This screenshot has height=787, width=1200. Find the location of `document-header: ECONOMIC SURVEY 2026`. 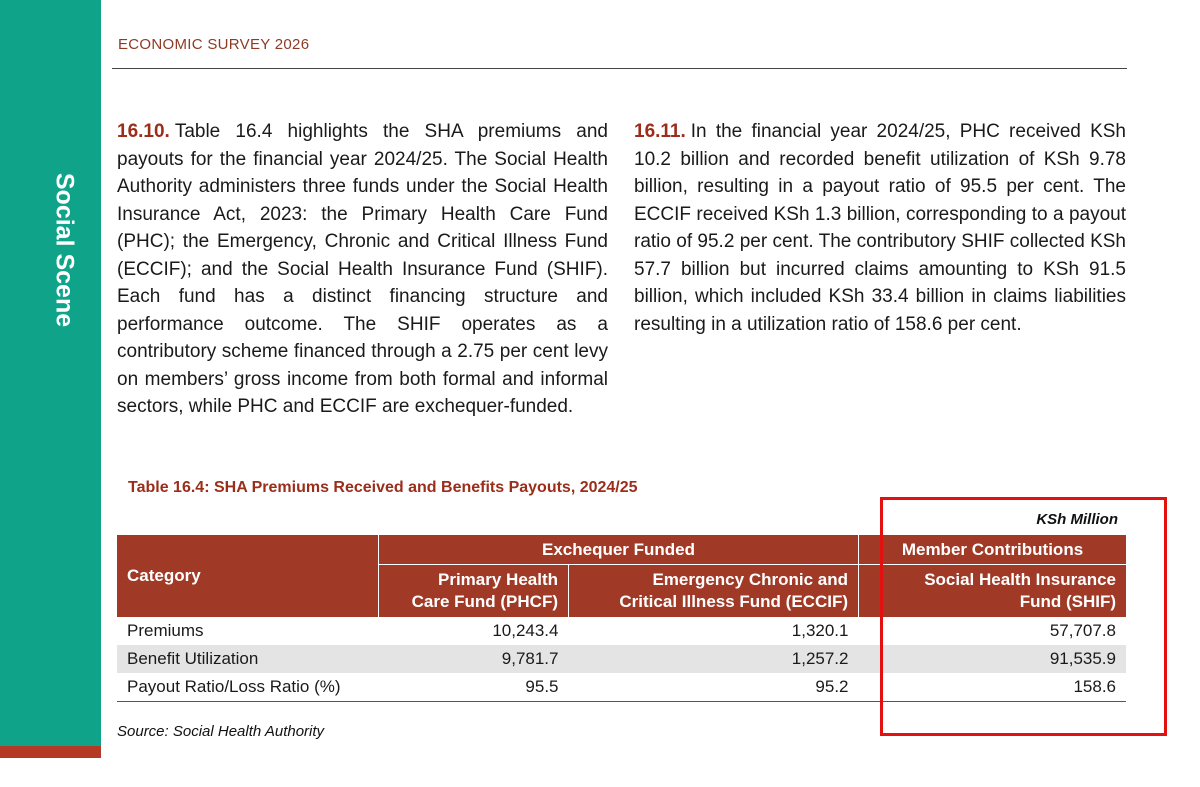

document-header: ECONOMIC SURVEY 2026 is located at coordinates (214, 44).